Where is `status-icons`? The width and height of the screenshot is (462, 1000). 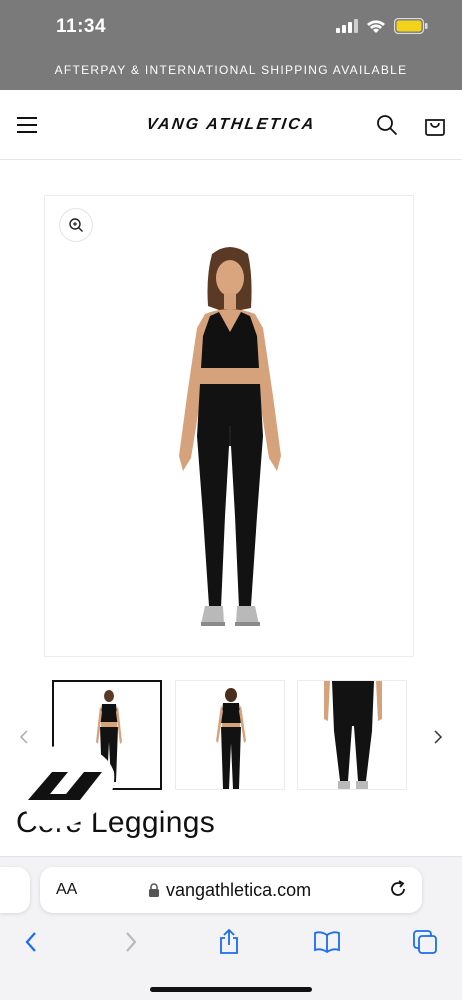
status-icons is located at coordinates (382, 26).